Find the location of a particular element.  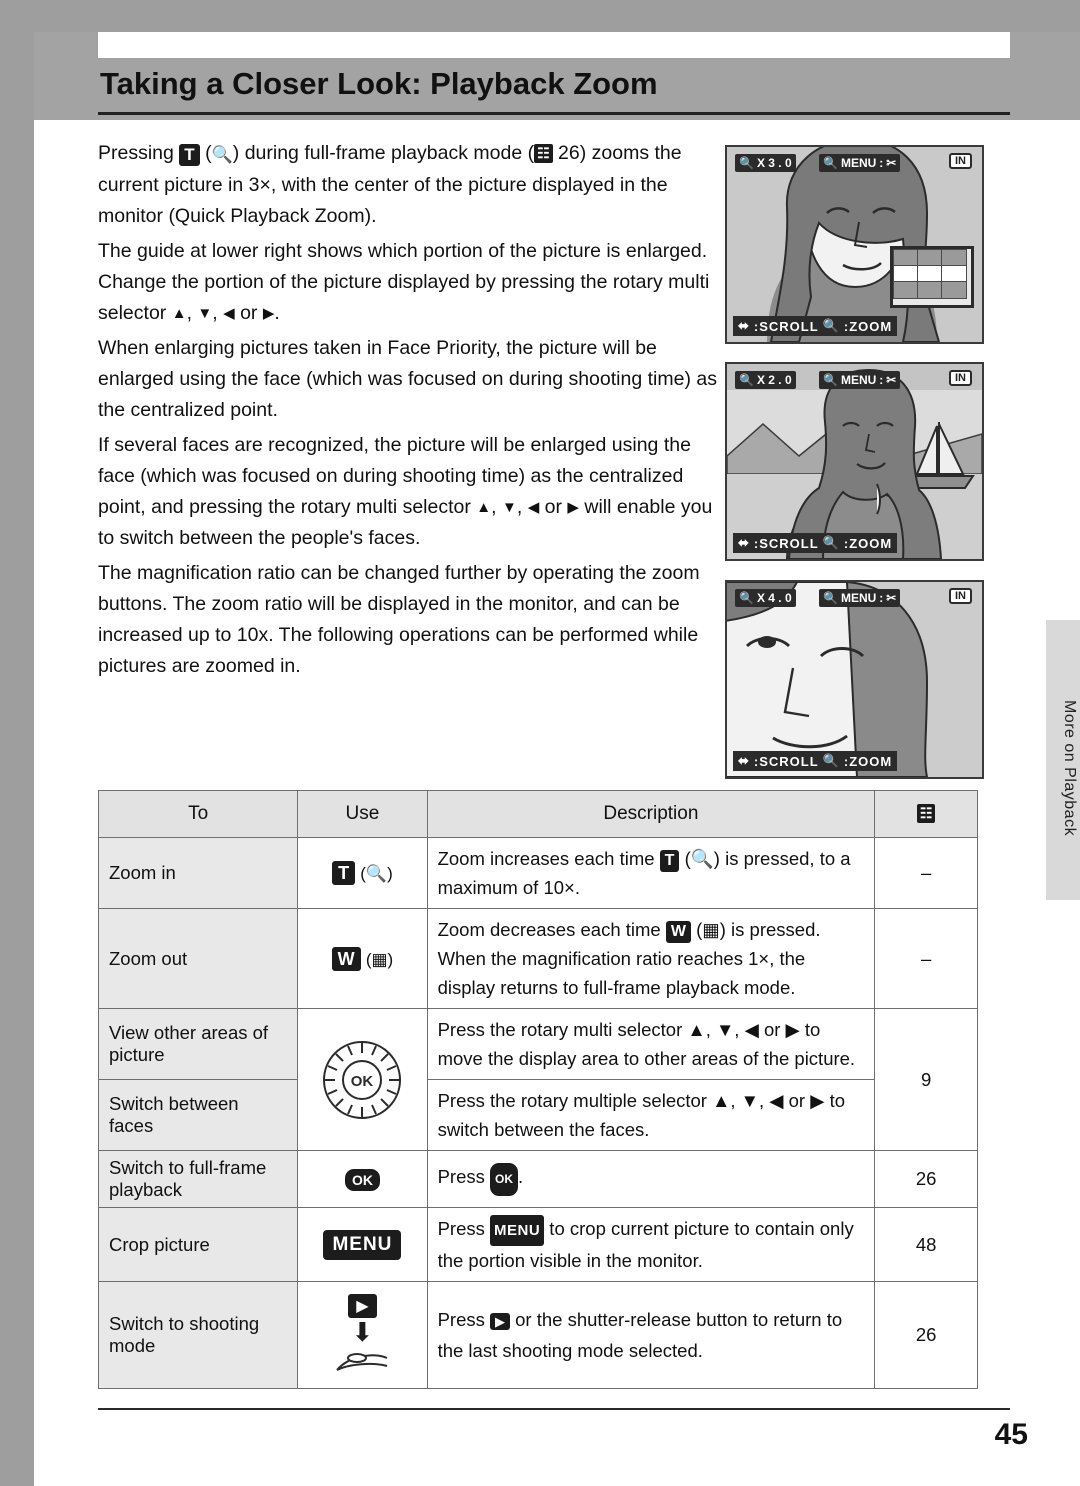

page-title: Taking a Closer Look: Playback Zoom is located at coordinates (379, 83).